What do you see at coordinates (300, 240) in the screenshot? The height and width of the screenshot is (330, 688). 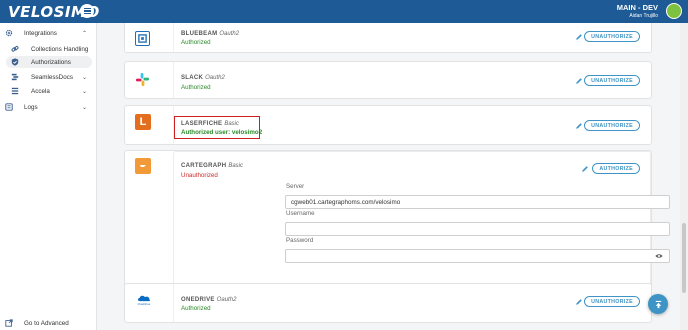 I see `password-label: Password` at bounding box center [300, 240].